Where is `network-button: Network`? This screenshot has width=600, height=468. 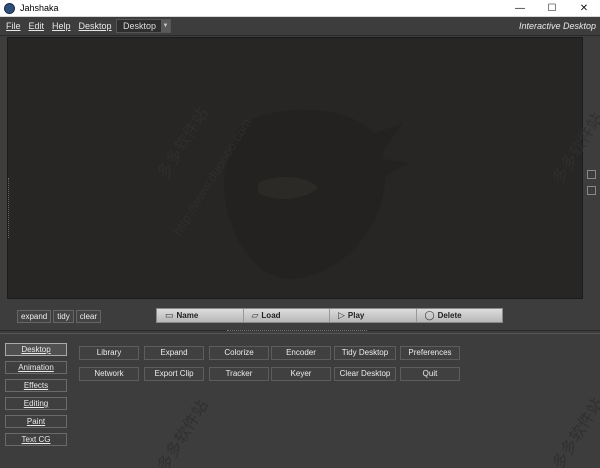 network-button: Network is located at coordinates (109, 374).